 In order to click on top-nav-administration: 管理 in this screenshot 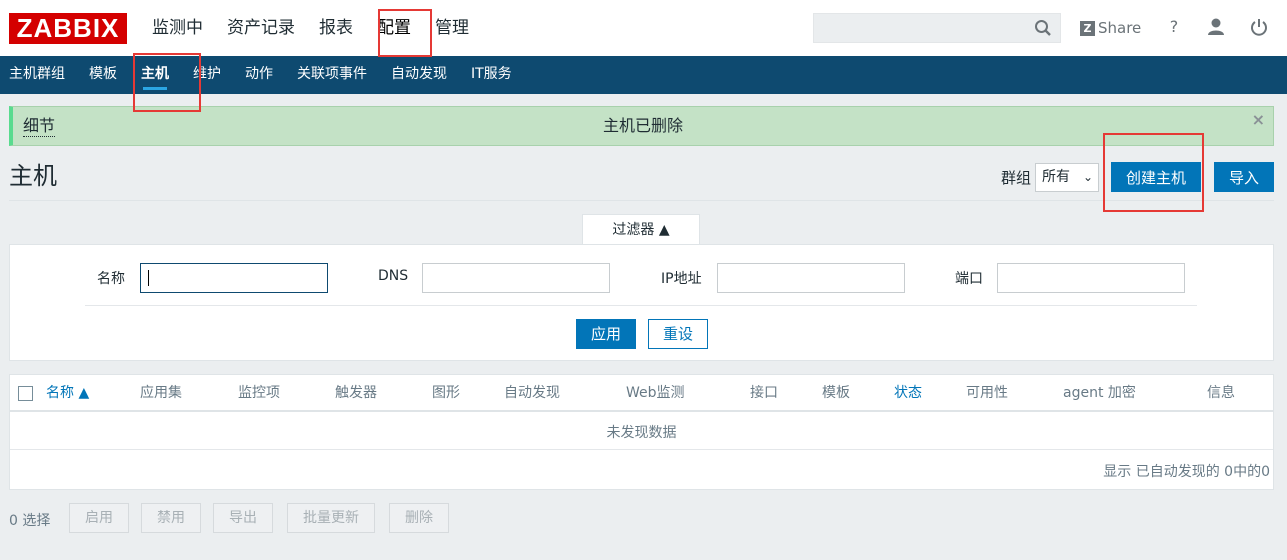, I will do `click(452, 28)`.